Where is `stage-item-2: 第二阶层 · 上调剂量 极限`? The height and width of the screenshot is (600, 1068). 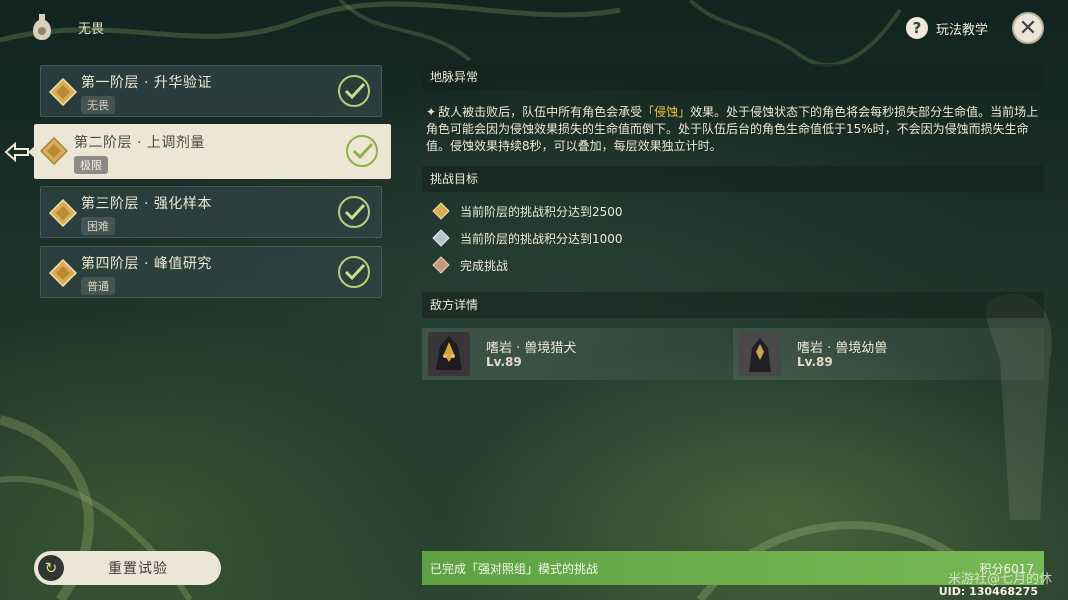 stage-item-2: 第二阶层 · 上调剂量 极限 is located at coordinates (212, 151).